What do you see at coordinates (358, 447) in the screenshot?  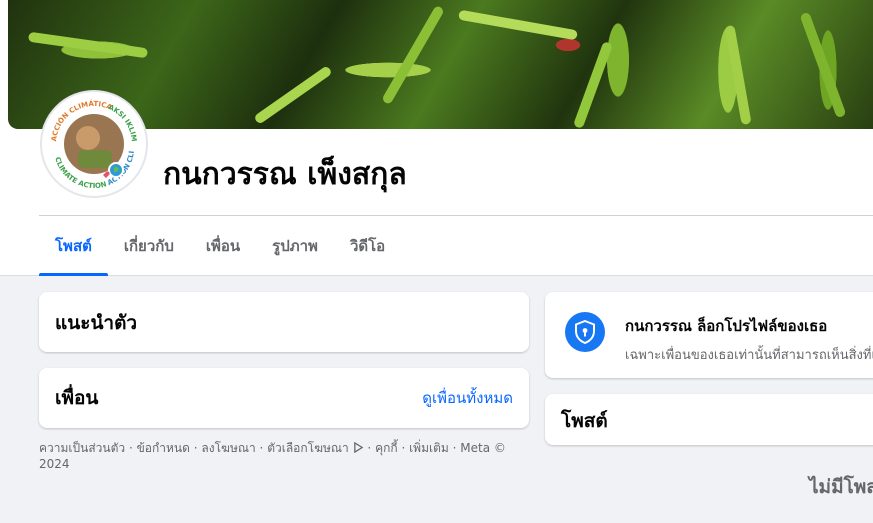 I see `adchoices-icon` at bounding box center [358, 447].